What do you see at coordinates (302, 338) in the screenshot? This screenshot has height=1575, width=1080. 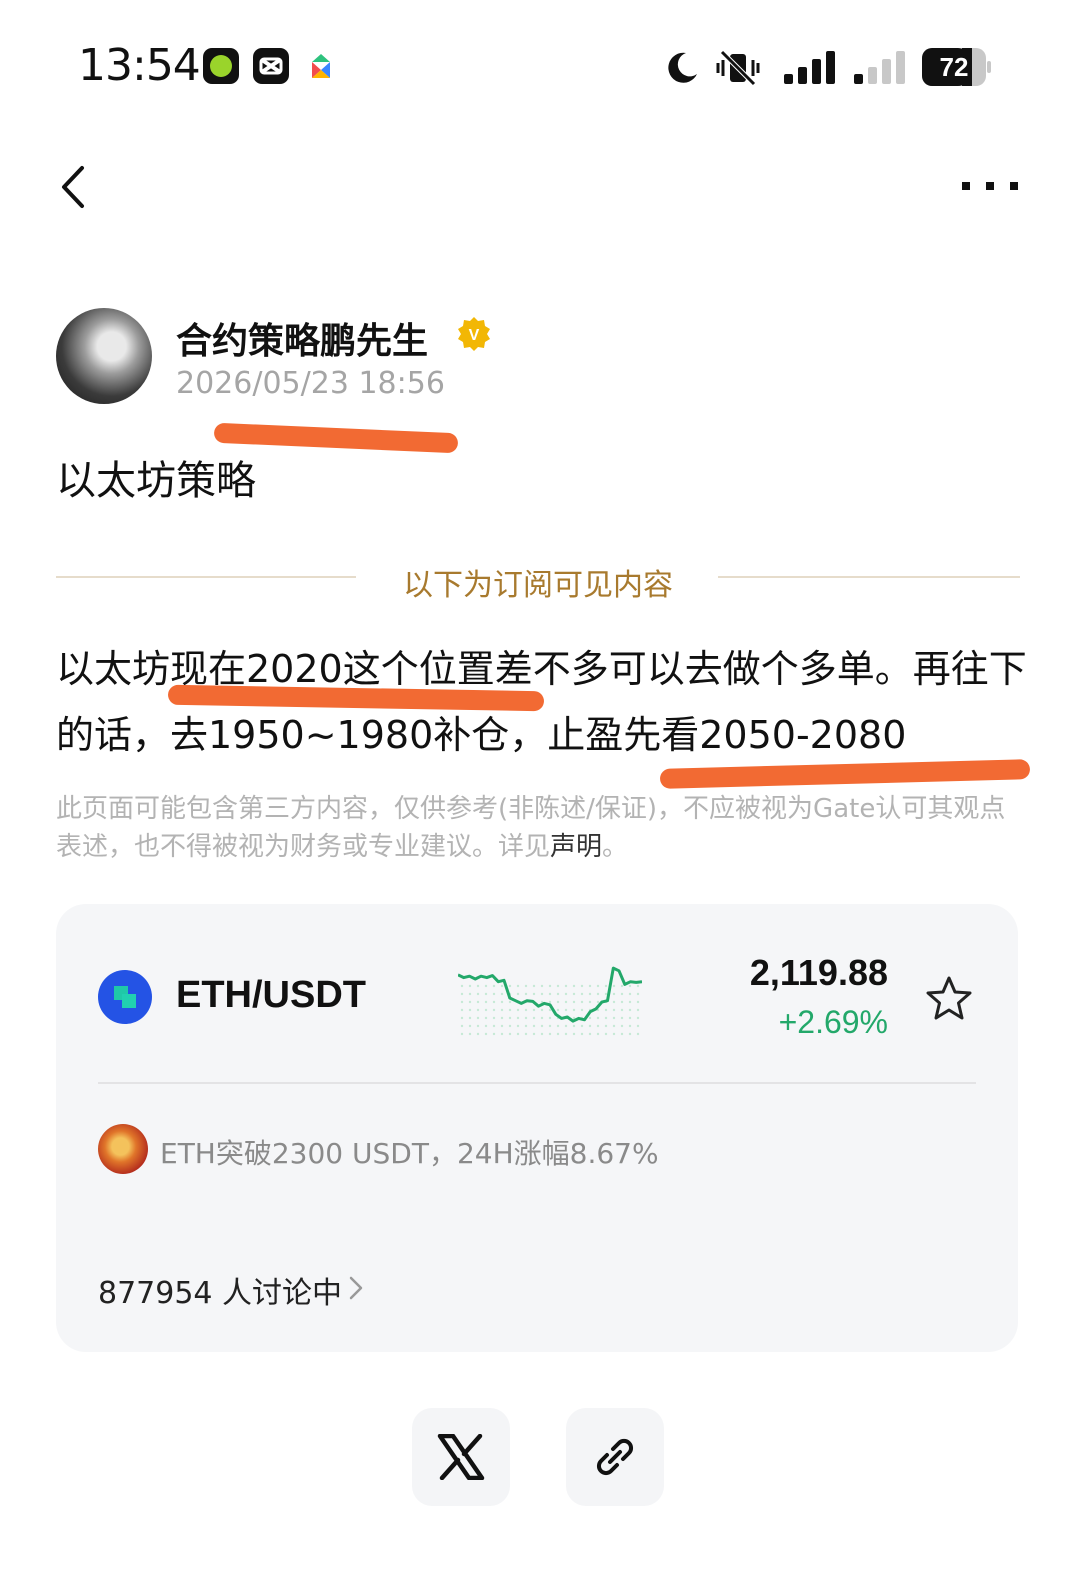 I see `author-name: 合约策略鹏先生` at bounding box center [302, 338].